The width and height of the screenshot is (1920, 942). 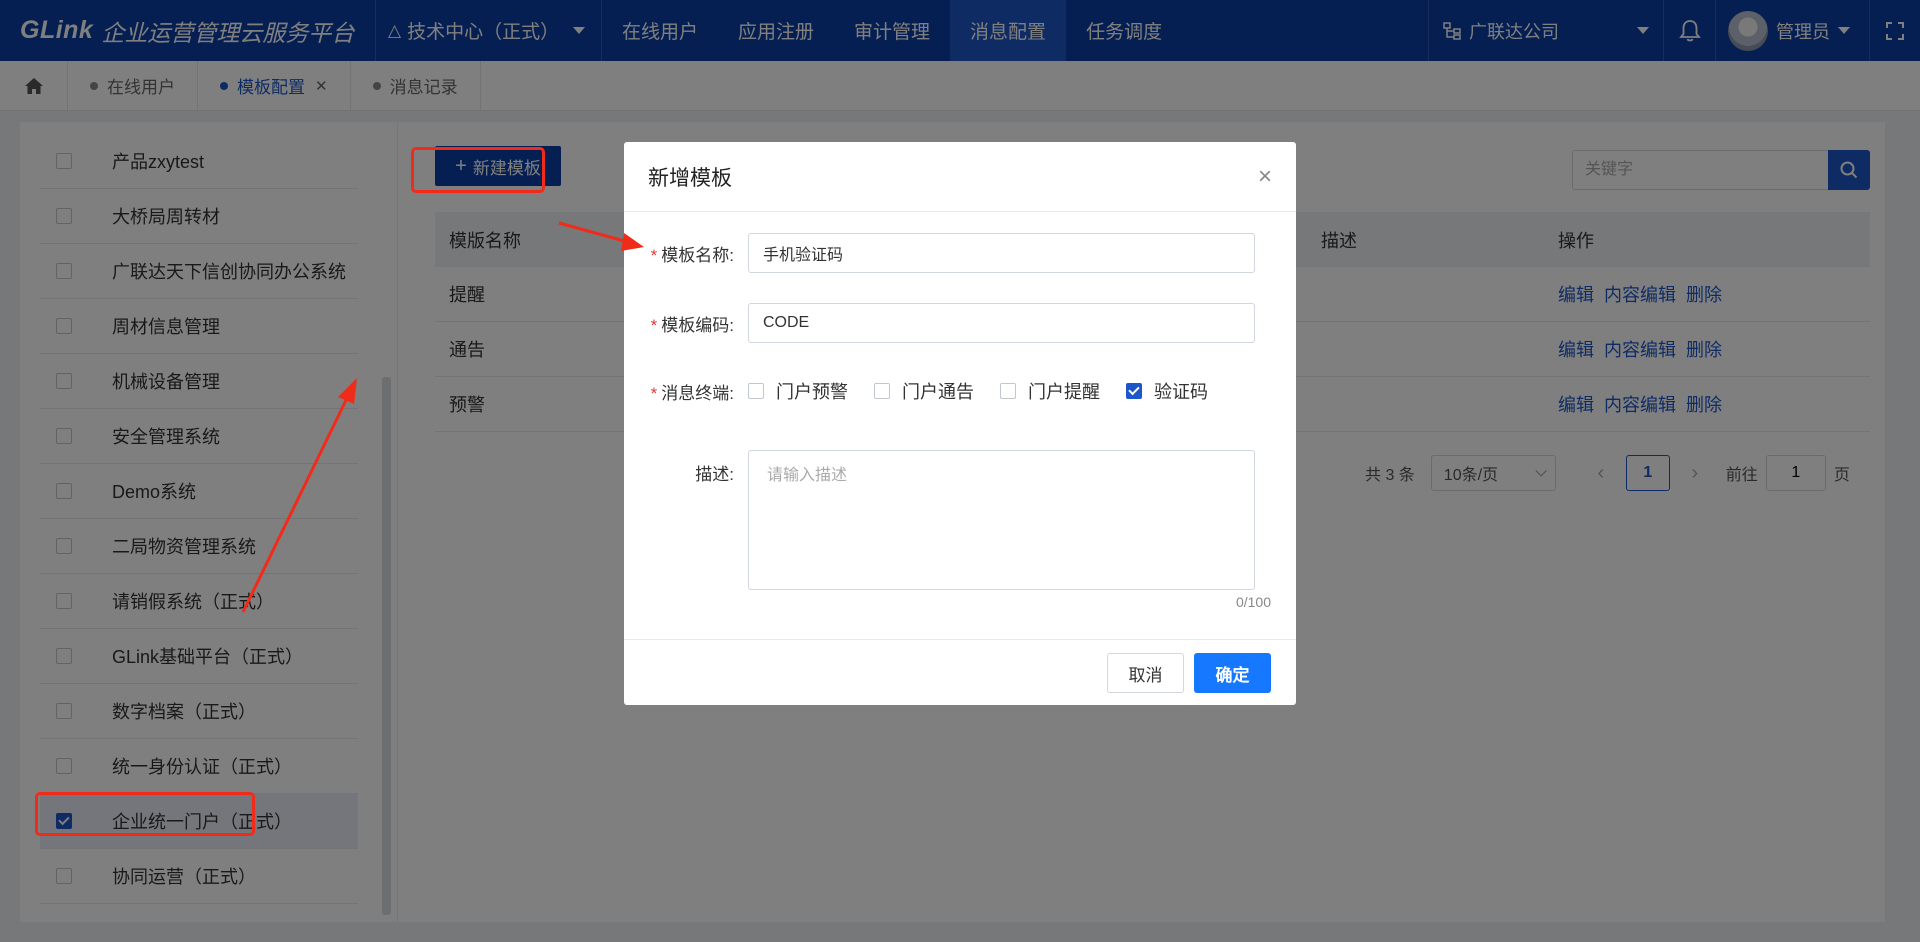 I want to click on form-row-name: * 模板名称:, so click(x=939, y=253).